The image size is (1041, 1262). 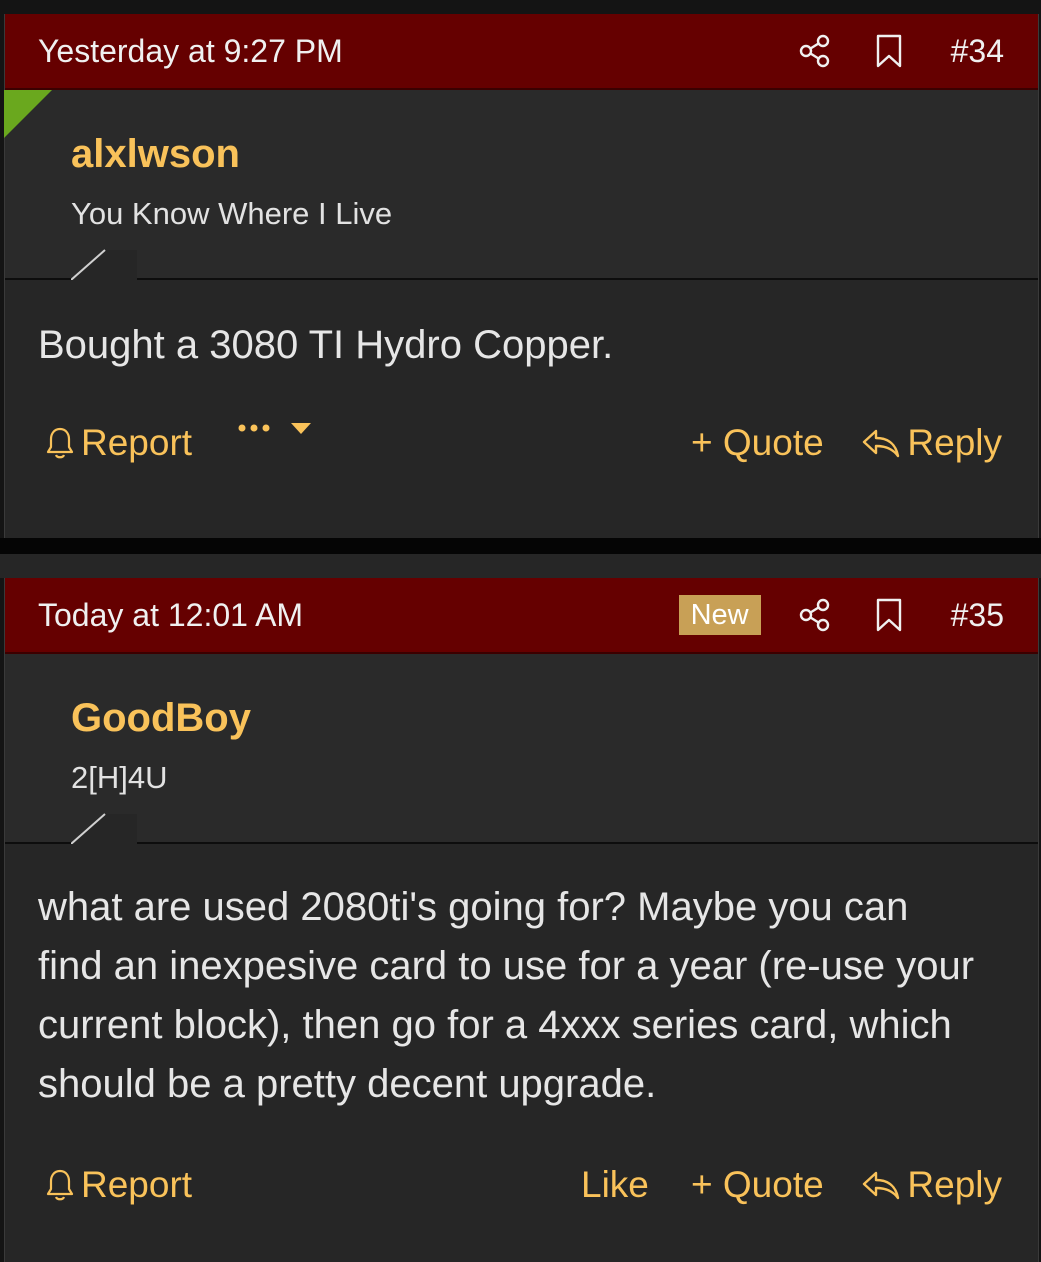 I want to click on user-title: 2[H]4U, so click(x=119, y=777).